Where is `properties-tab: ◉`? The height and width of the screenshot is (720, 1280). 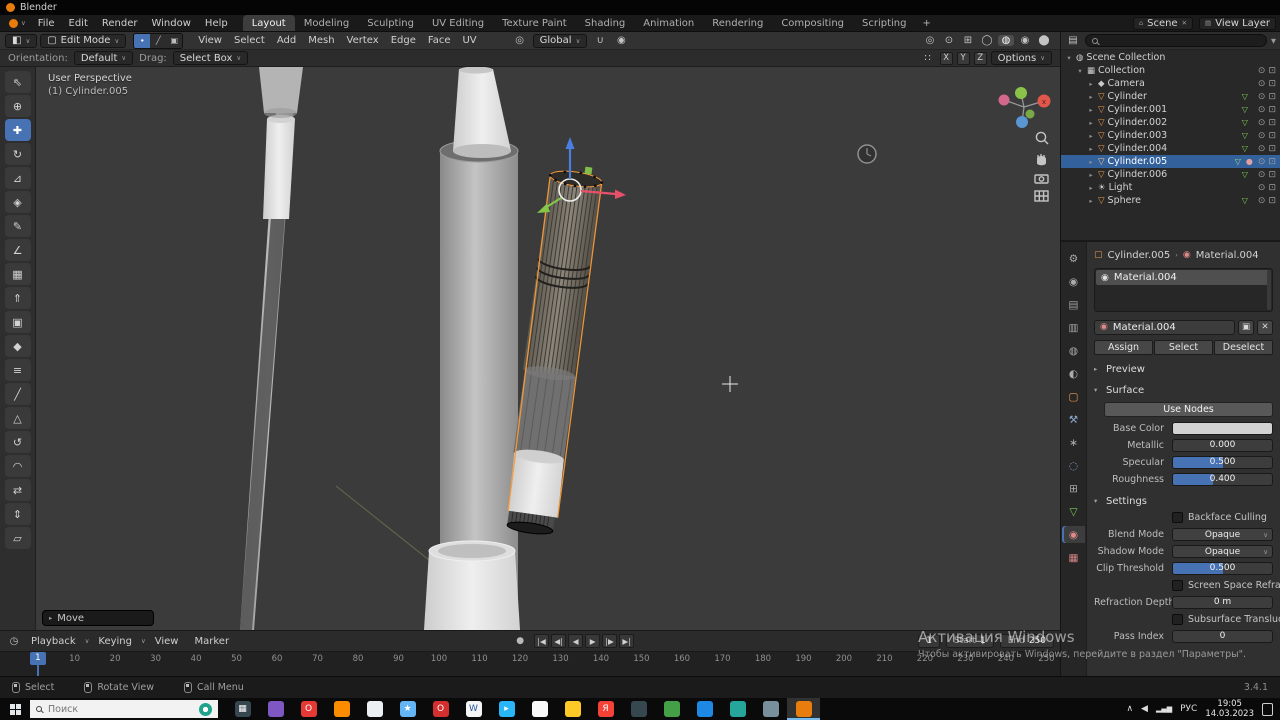 properties-tab: ◉ is located at coordinates (1073, 534).